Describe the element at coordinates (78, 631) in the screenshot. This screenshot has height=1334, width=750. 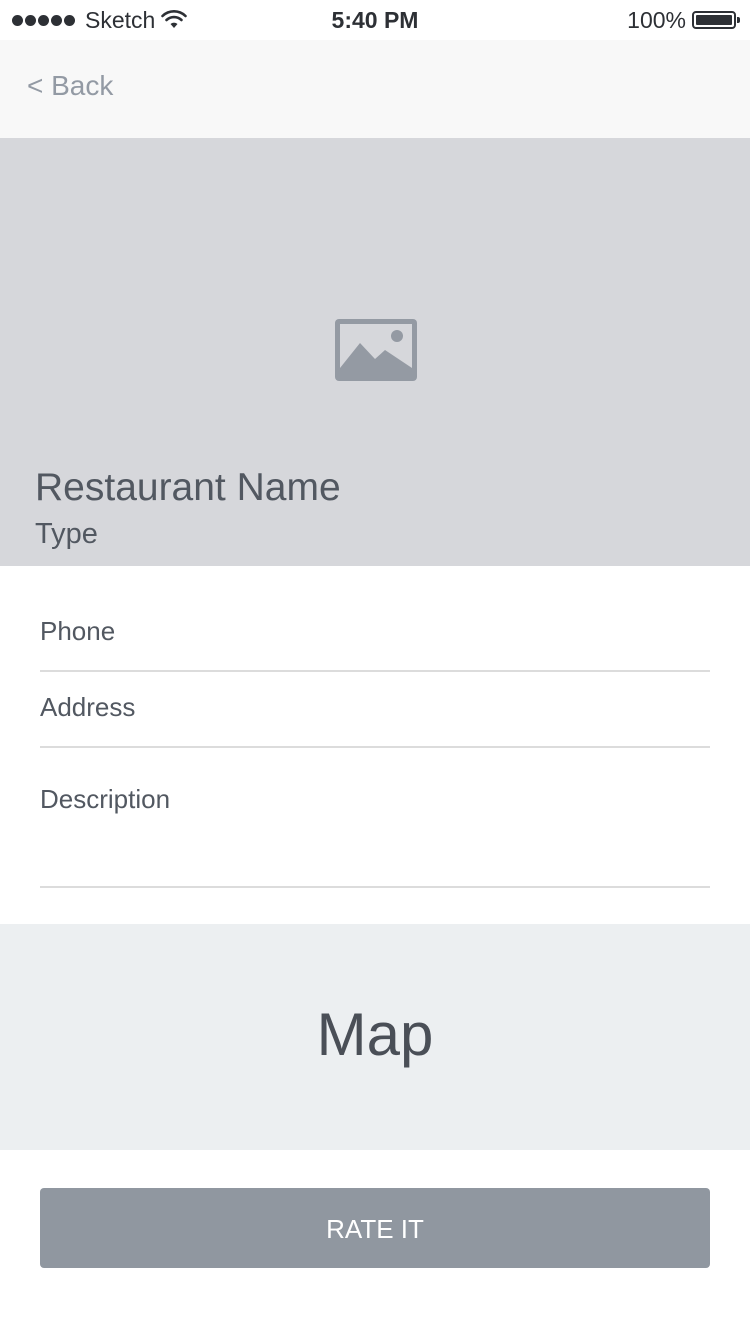
I see `phone-label: Phone` at that location.